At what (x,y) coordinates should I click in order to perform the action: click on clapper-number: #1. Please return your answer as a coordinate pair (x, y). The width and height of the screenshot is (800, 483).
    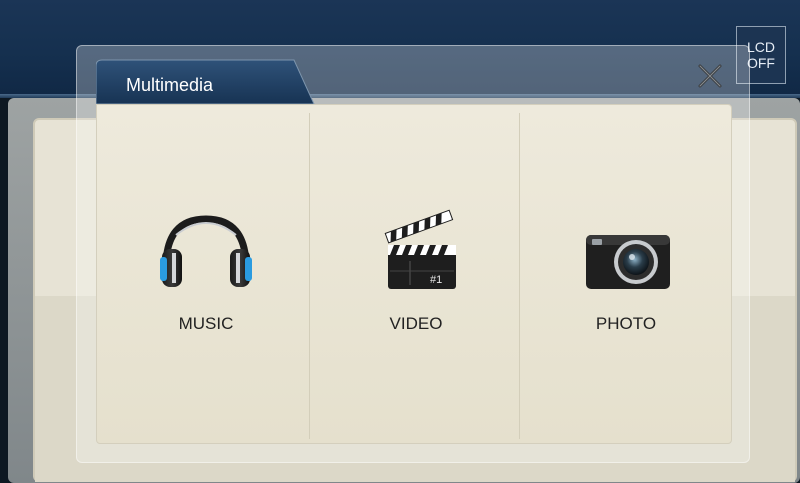
    Looking at the image, I should click on (436, 280).